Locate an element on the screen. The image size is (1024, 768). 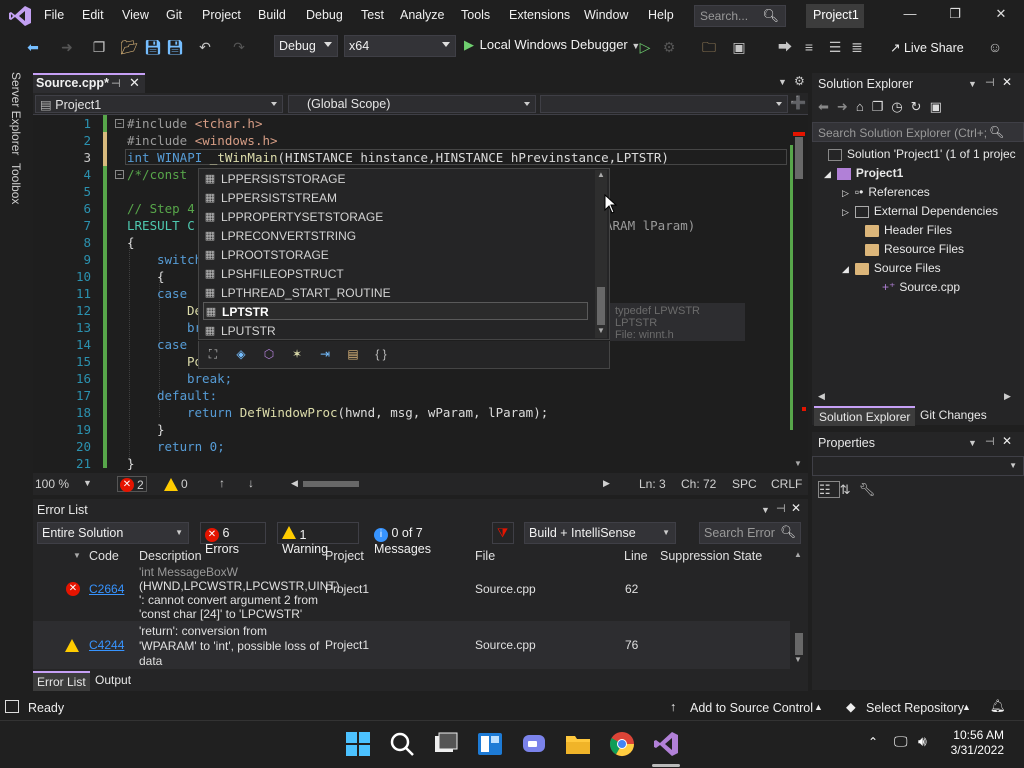
menu-file: File is located at coordinates (54, 15).